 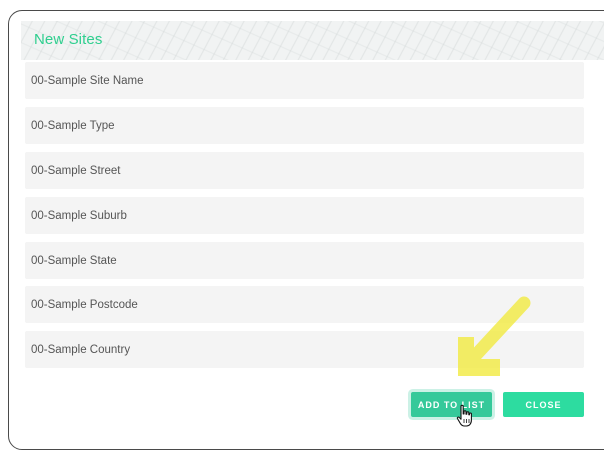 I want to click on street-input, so click(x=304, y=170).